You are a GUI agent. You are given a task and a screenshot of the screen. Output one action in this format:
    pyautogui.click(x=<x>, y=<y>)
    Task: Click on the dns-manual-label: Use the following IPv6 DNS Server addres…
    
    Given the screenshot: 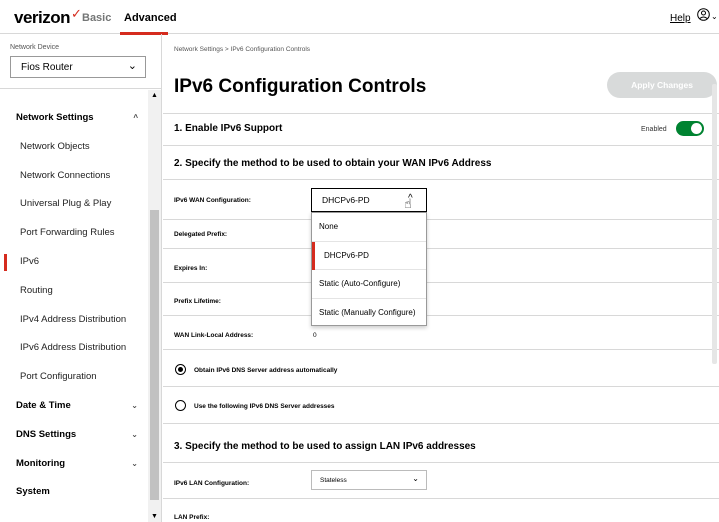 What is the action you would take?
    pyautogui.click(x=264, y=406)
    